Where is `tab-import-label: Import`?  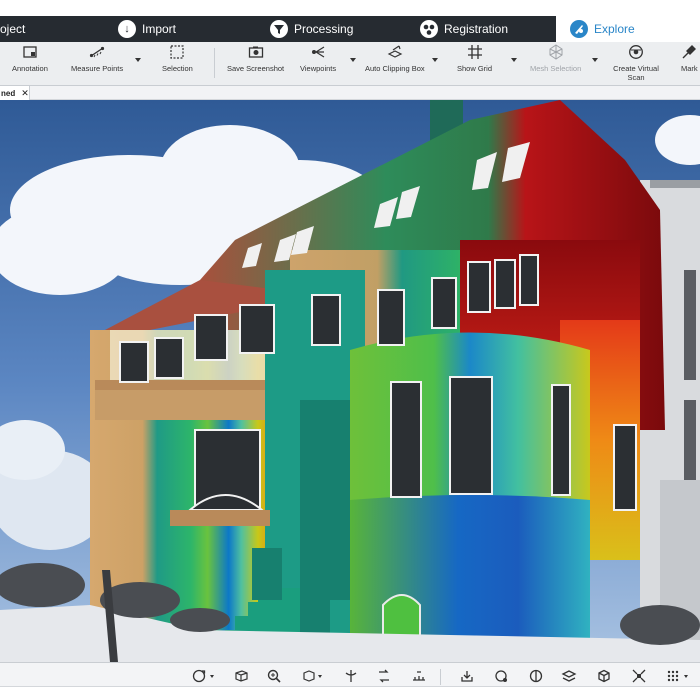
tab-import-label: Import is located at coordinates (159, 29).